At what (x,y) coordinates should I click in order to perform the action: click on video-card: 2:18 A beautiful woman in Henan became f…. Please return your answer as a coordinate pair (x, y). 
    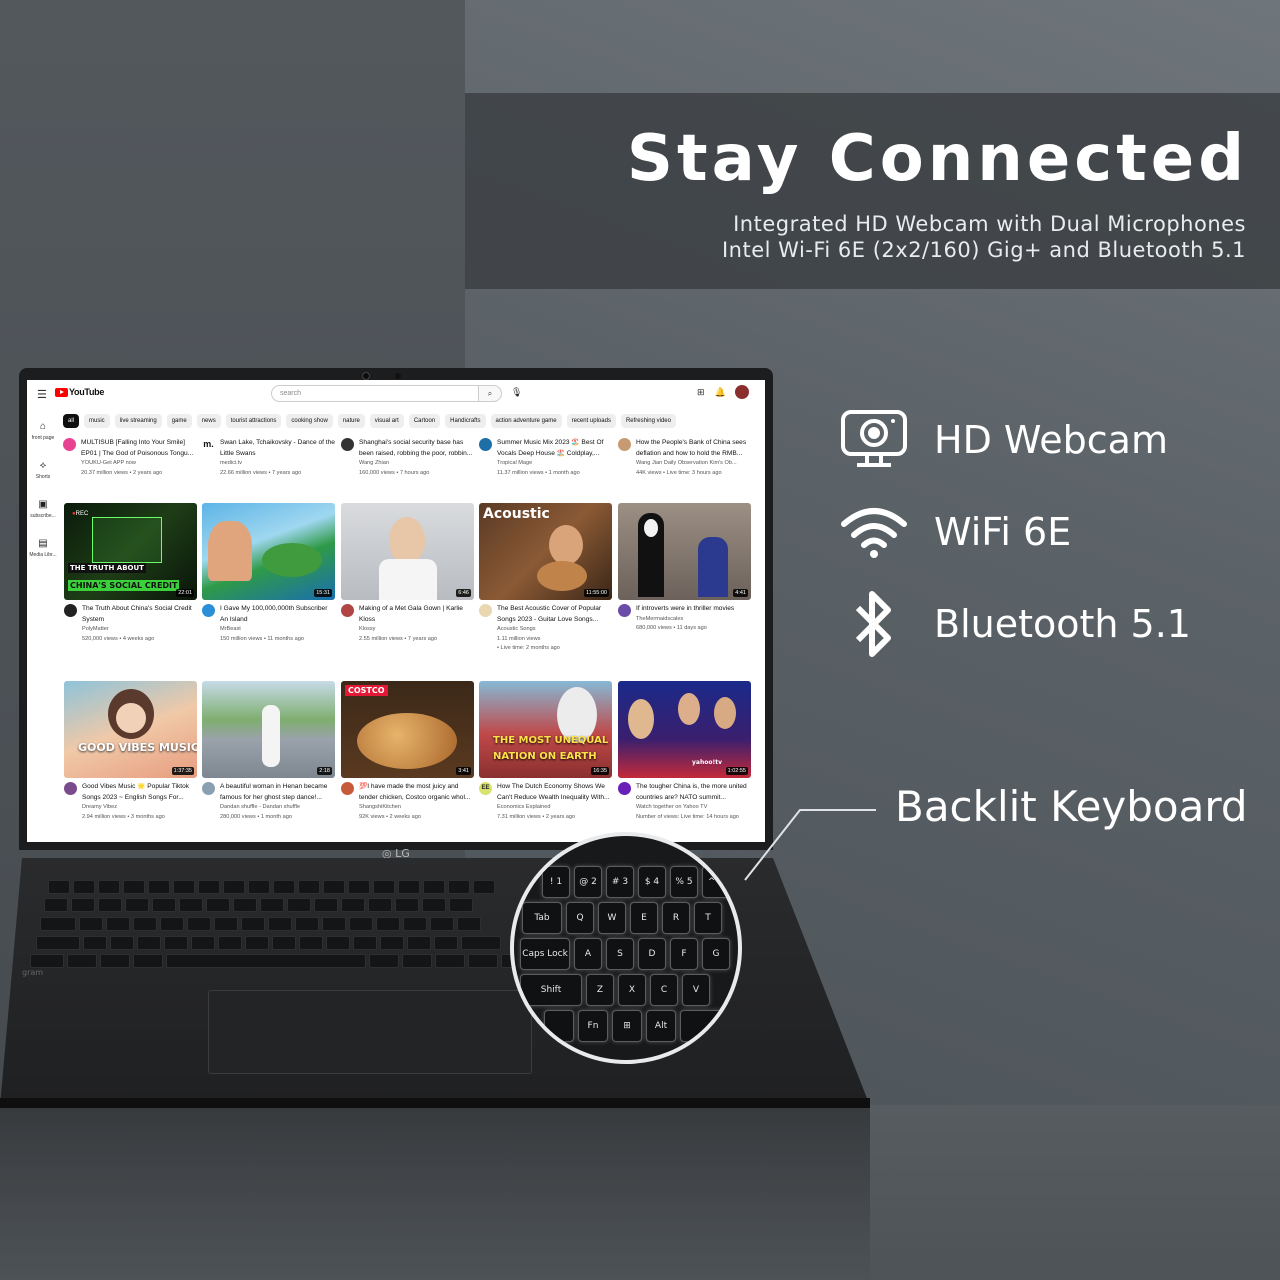
    Looking at the image, I should click on (268, 751).